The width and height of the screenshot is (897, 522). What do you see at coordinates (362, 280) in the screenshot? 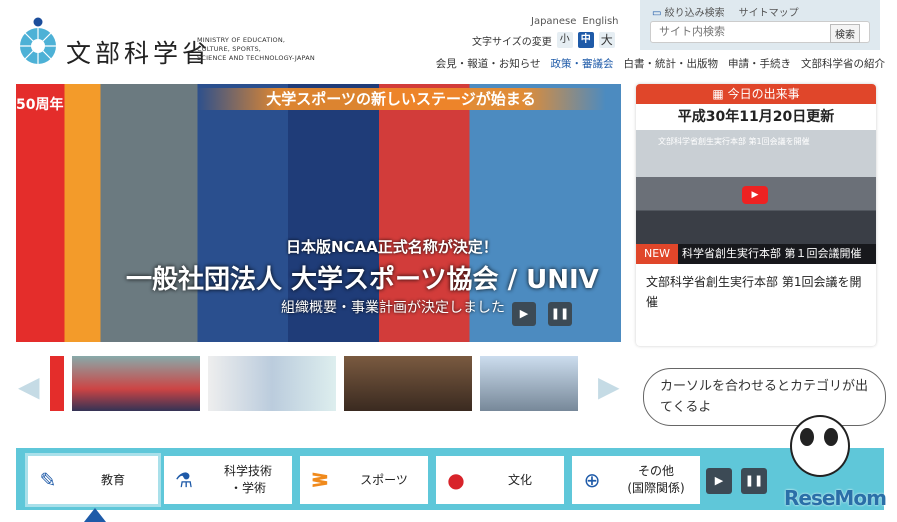
I see `hero-title: 一般社団法人 大学スポーツ協会 / UNIV` at bounding box center [362, 280].